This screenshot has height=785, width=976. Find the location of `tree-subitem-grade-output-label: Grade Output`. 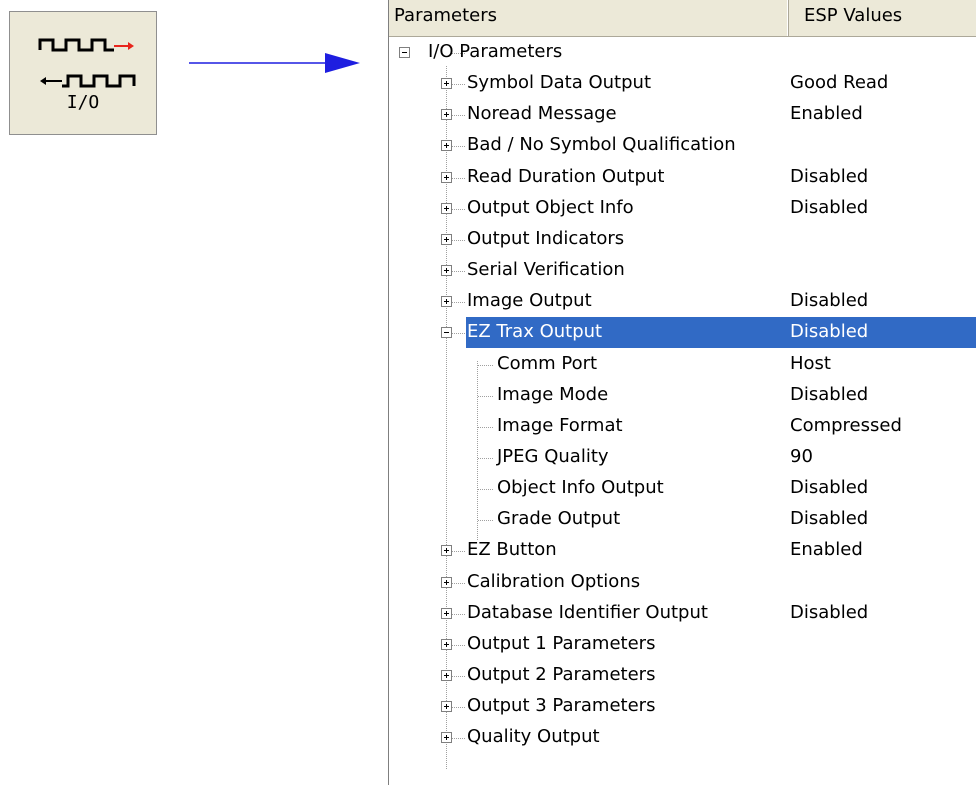

tree-subitem-grade-output-label: Grade Output is located at coordinates (558, 519).